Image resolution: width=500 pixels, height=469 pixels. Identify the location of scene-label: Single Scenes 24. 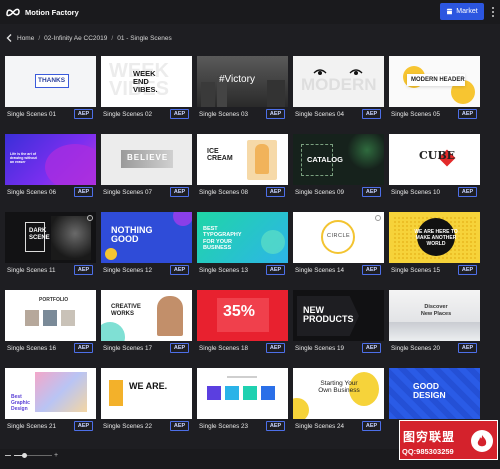
(320, 426).